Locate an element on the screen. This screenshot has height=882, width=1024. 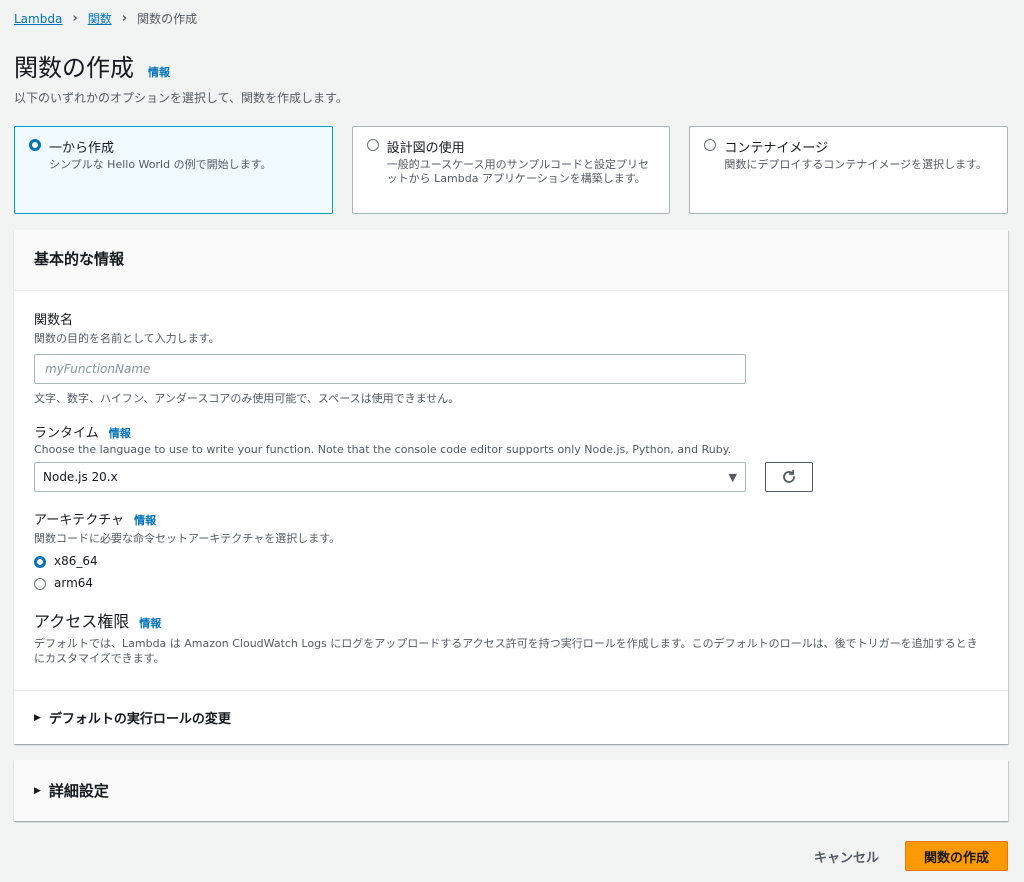
page-subtitle: 以下のいずれかのオプションを選択して、関数を作成します。 is located at coordinates (181, 98).